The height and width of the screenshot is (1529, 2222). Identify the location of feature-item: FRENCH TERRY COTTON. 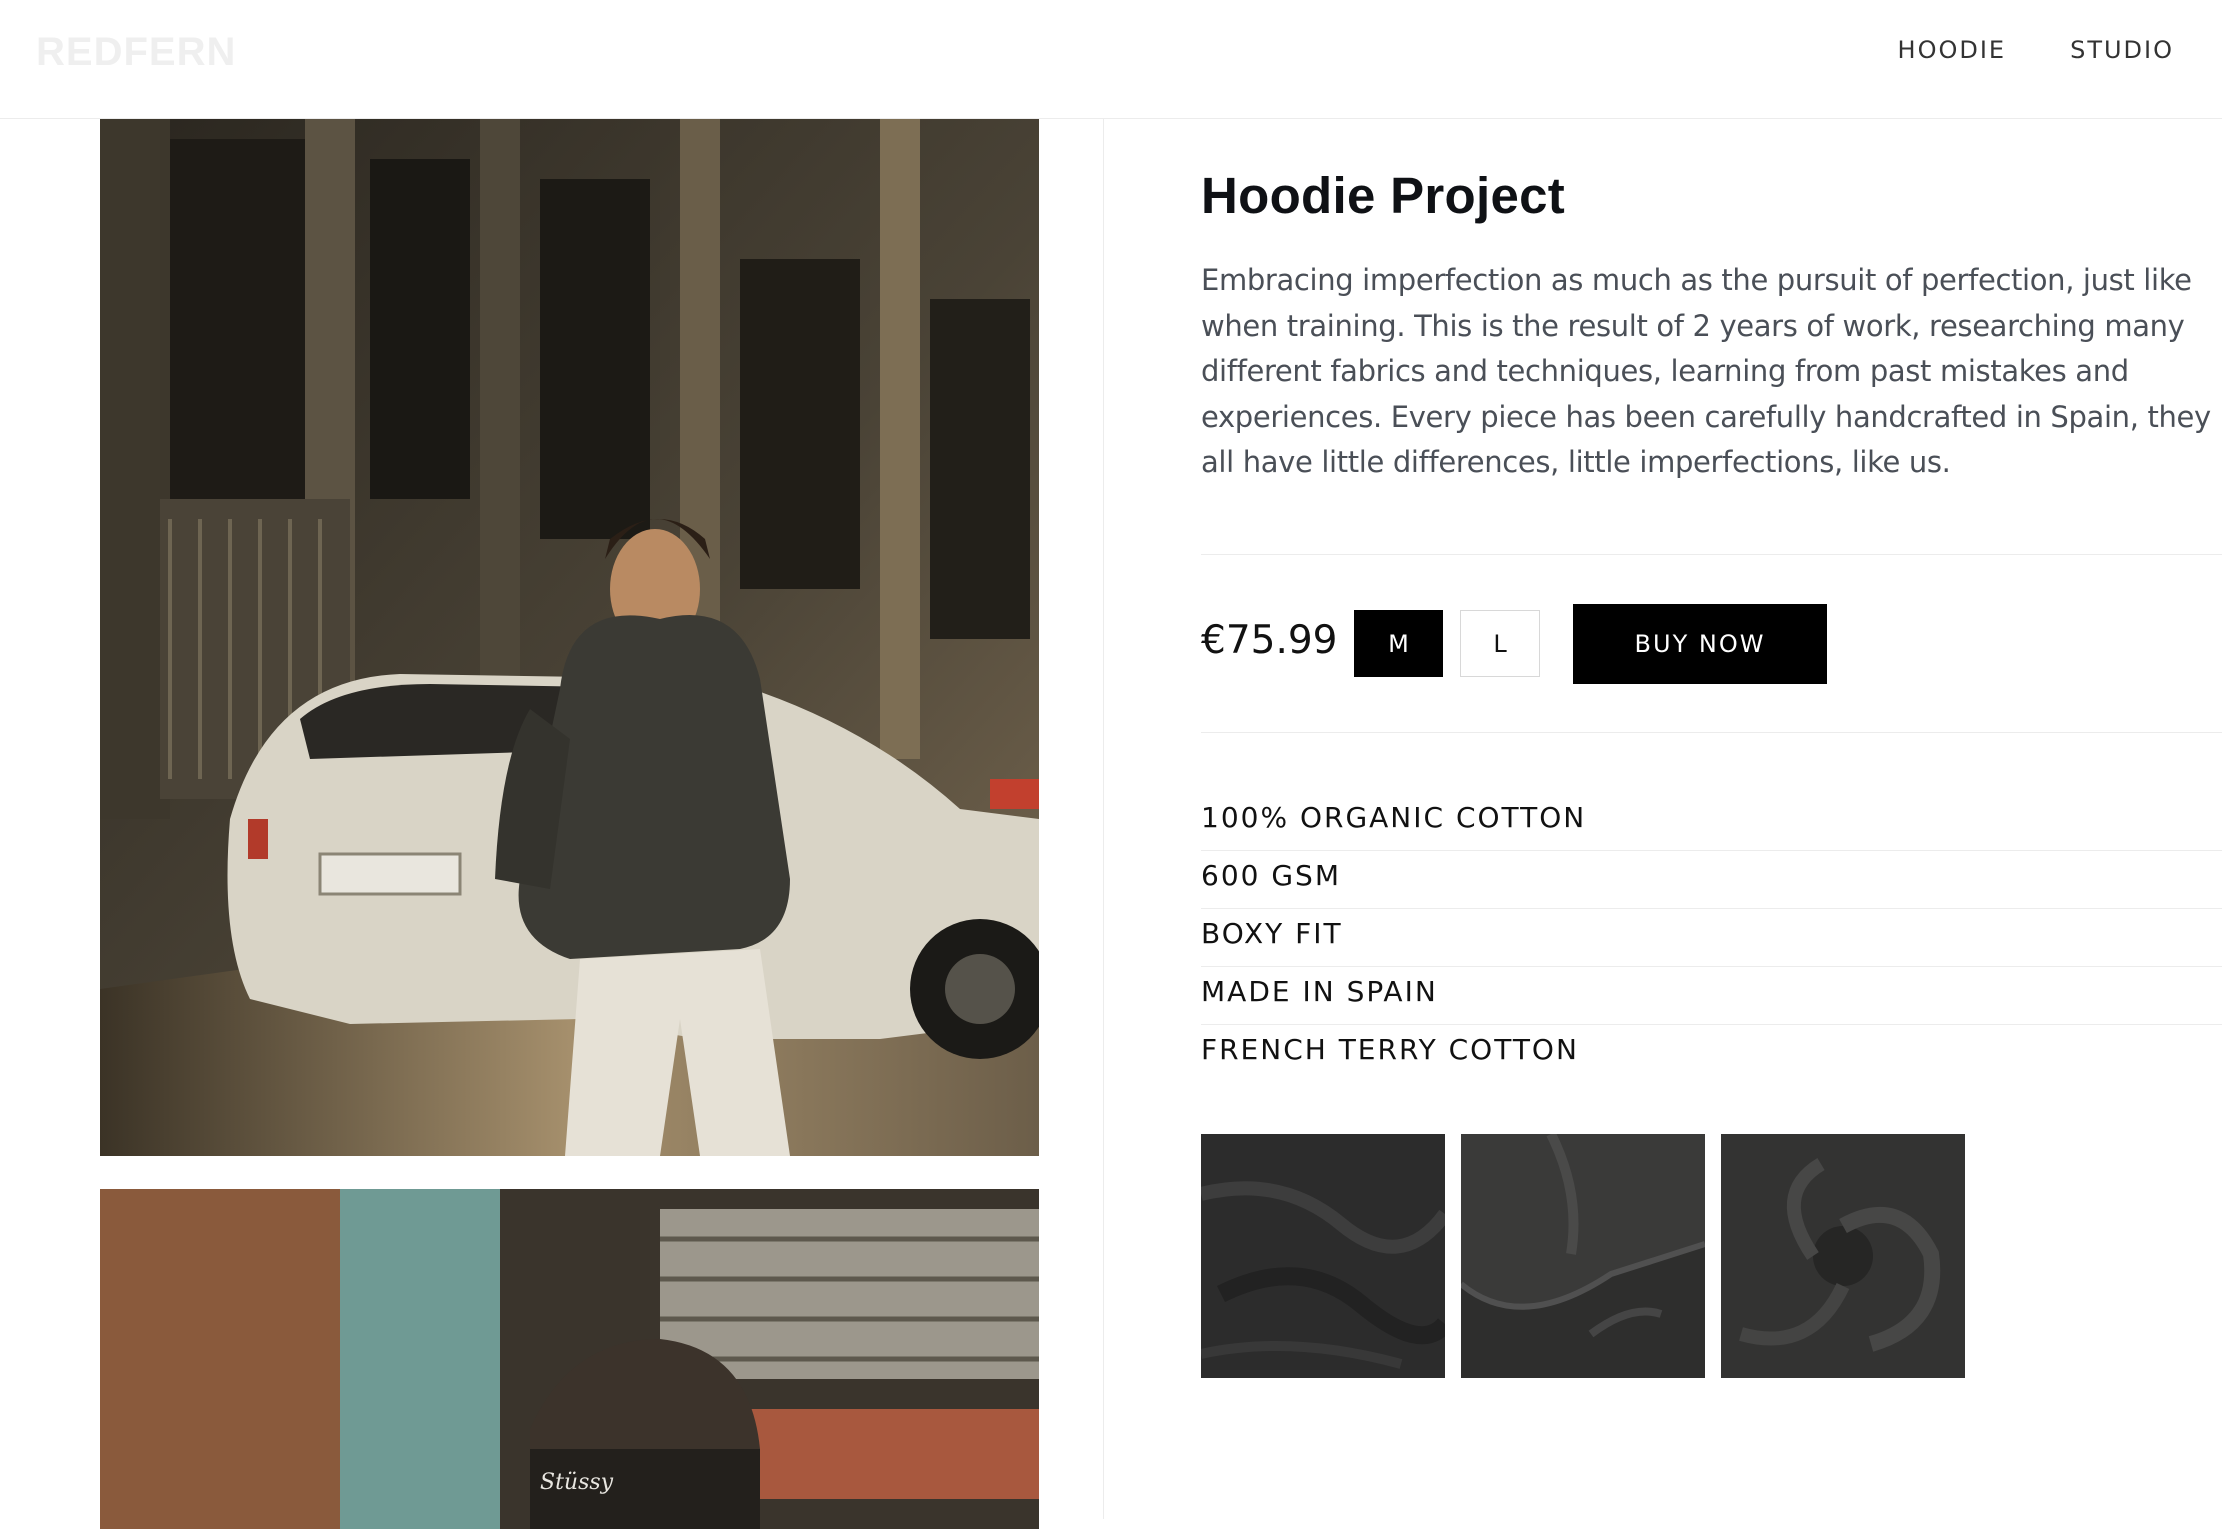
(1390, 1049).